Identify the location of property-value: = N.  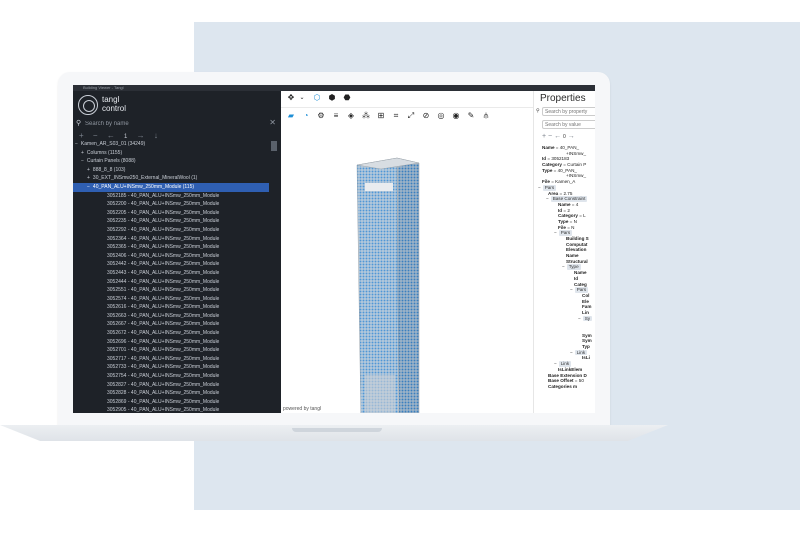
(570, 227).